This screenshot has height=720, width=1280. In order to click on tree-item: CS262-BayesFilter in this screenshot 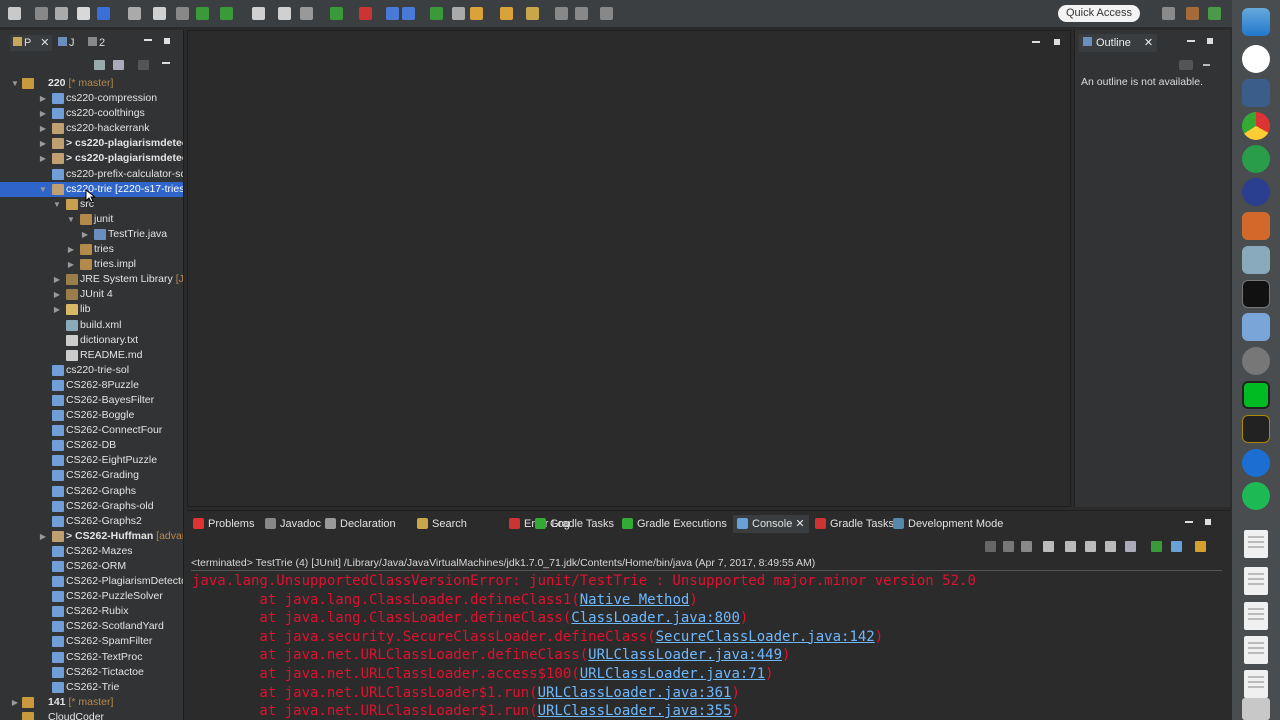, I will do `click(91, 400)`.